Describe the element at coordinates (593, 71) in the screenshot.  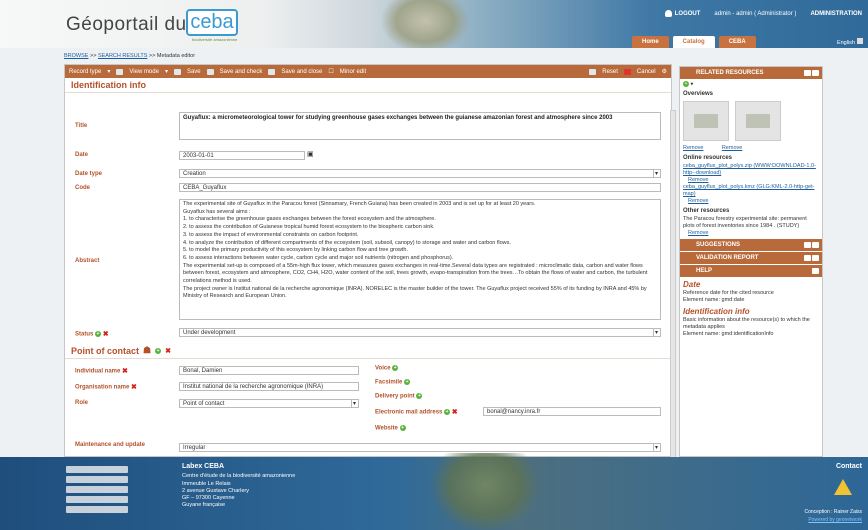
I see `reset-icon` at that location.